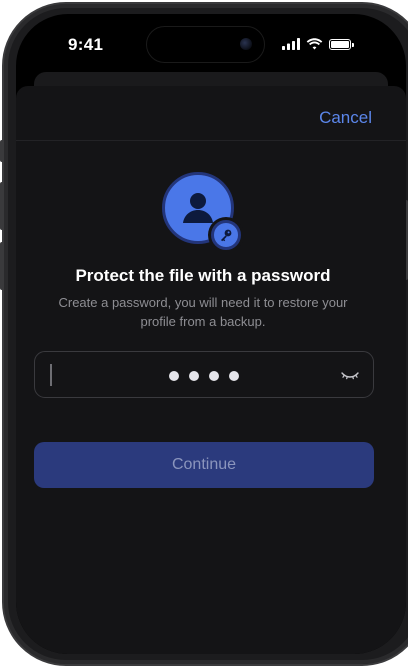 The image size is (408, 666). I want to click on status-icons, so click(318, 44).